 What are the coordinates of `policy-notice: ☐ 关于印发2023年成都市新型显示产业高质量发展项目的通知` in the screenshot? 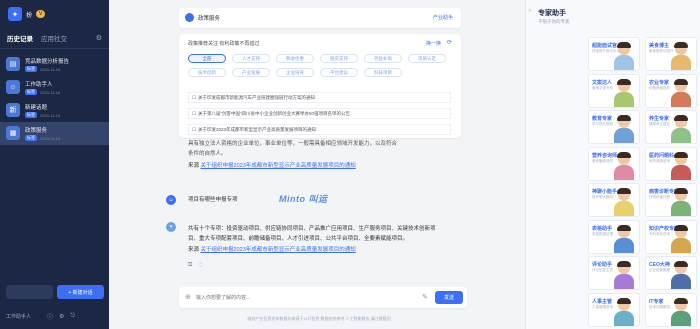 It's located at (319, 129).